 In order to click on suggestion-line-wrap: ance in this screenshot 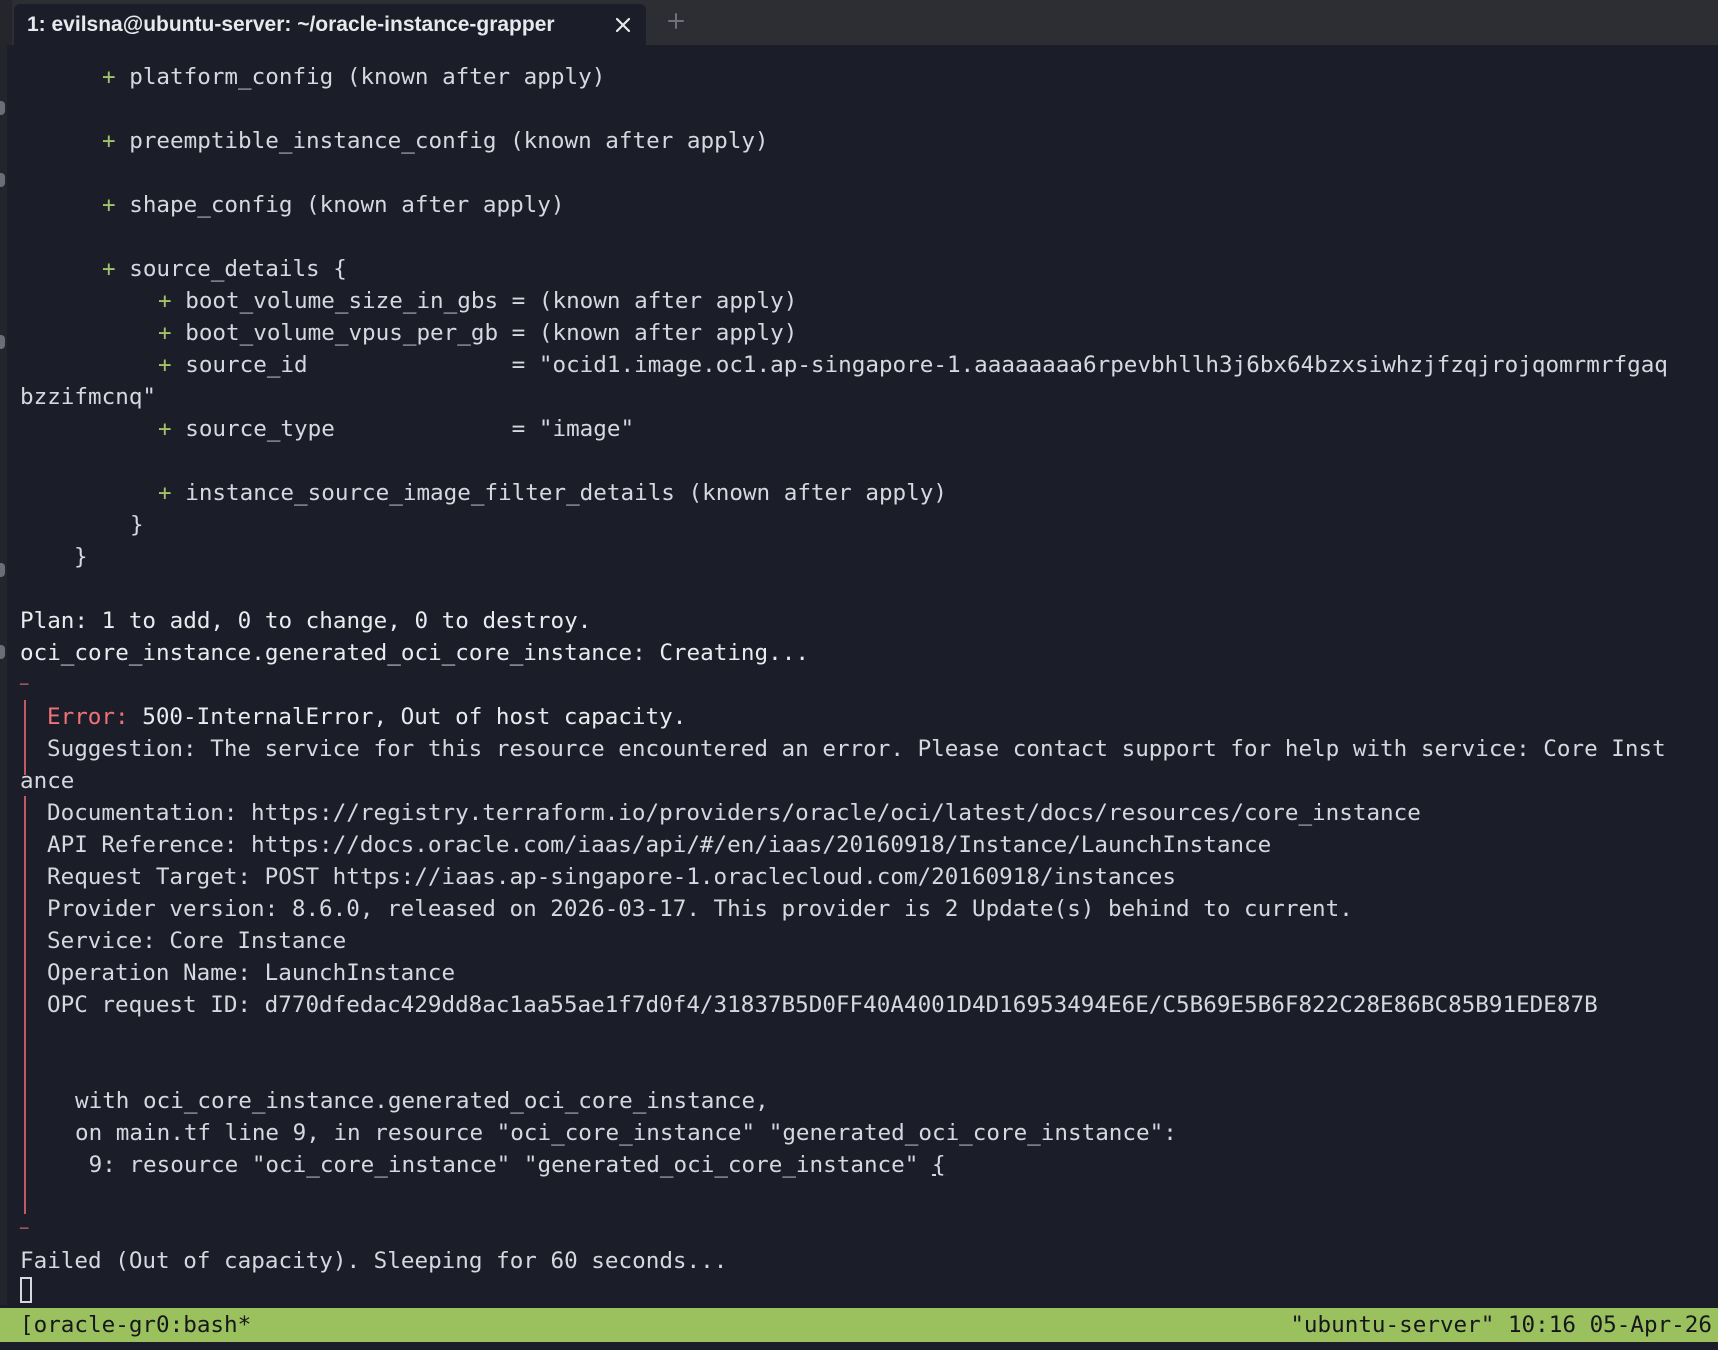, I will do `click(47, 781)`.